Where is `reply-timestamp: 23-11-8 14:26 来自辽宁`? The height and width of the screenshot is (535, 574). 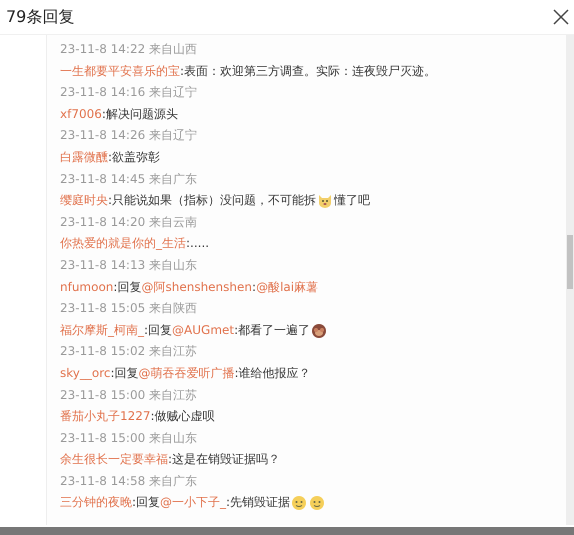
reply-timestamp: 23-11-8 14:26 来自辽宁 is located at coordinates (129, 135).